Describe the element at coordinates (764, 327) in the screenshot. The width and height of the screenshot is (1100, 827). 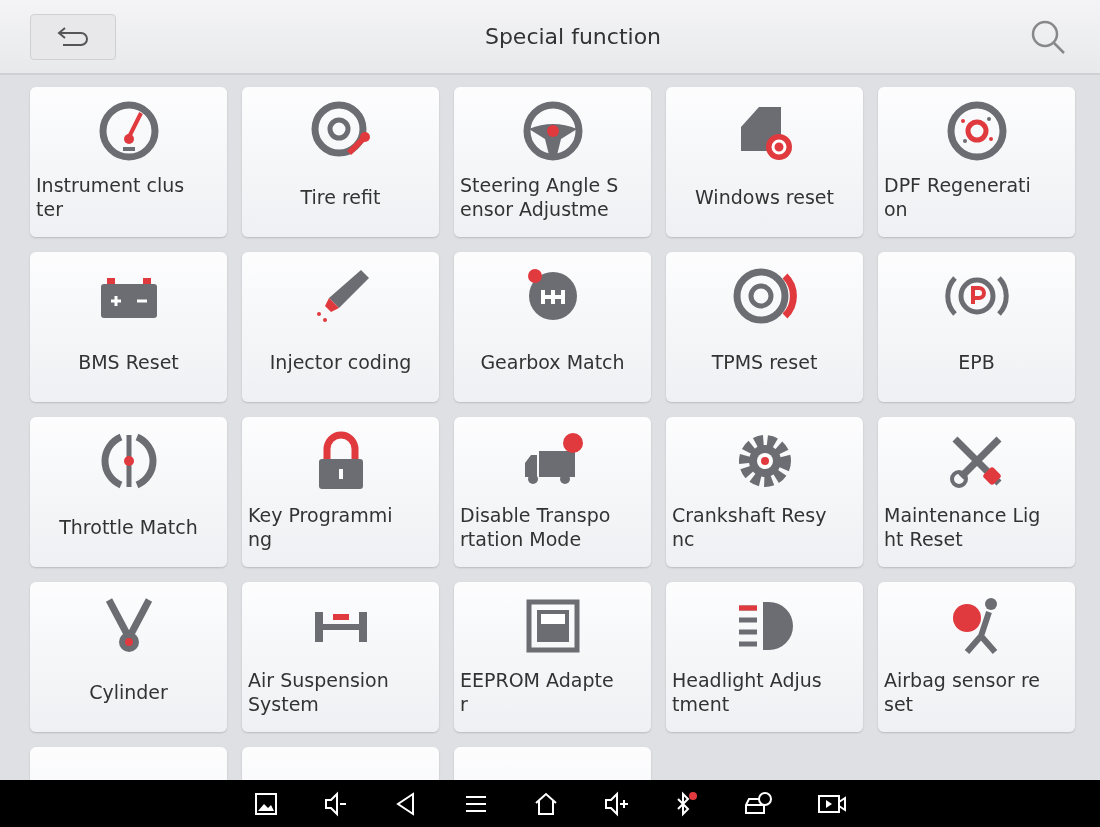
I see `function-tile: TPMS reset` at that location.